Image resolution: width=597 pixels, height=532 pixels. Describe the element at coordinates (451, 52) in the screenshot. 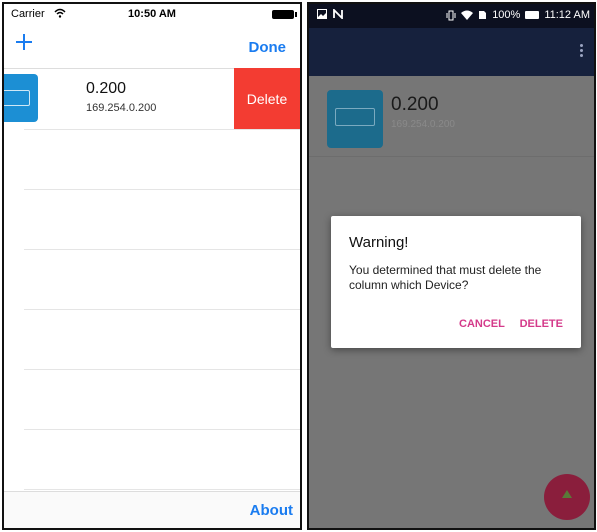

I see `android-toolbar` at that location.